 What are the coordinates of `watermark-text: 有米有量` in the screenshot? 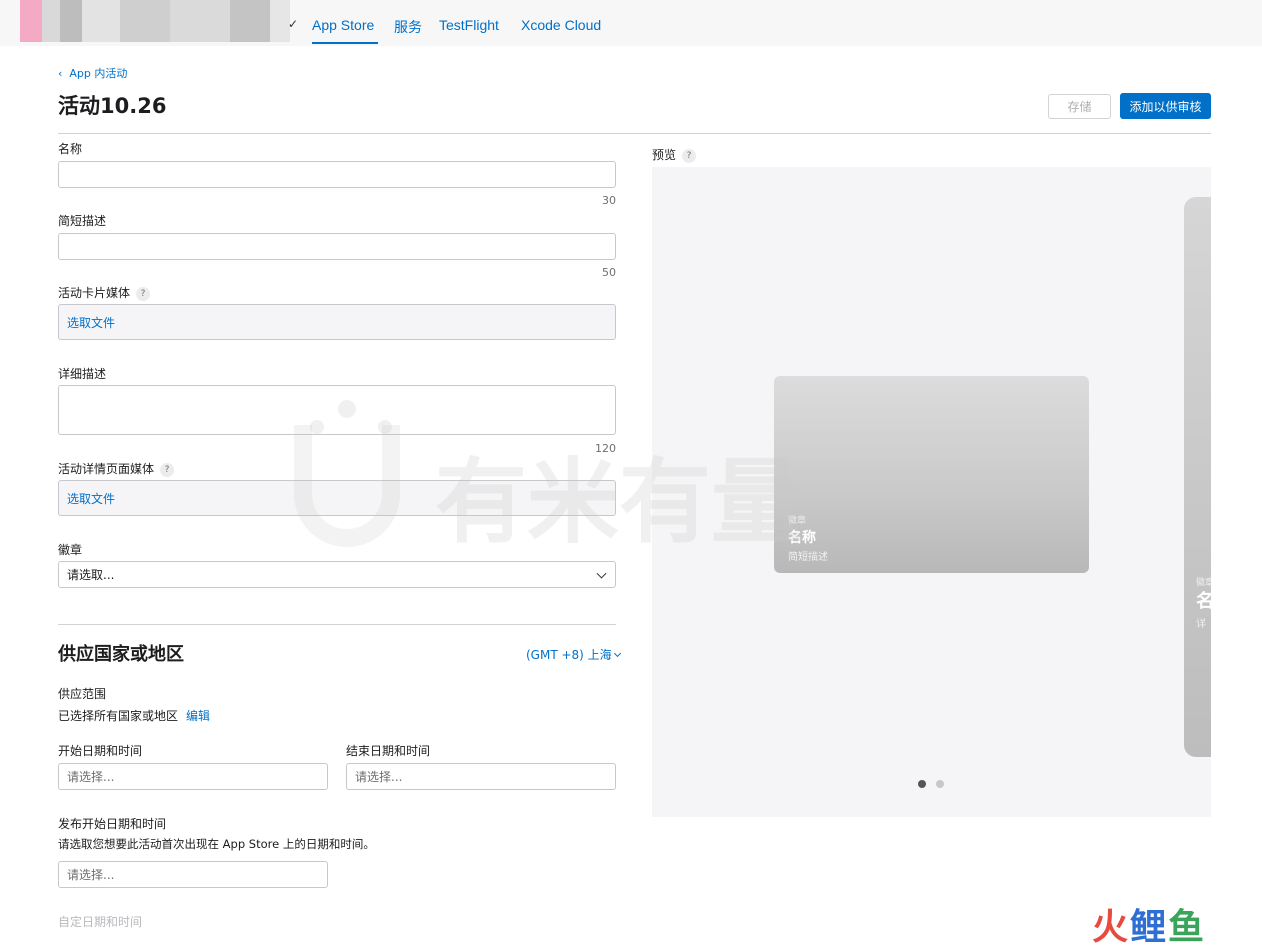 It's located at (619, 502).